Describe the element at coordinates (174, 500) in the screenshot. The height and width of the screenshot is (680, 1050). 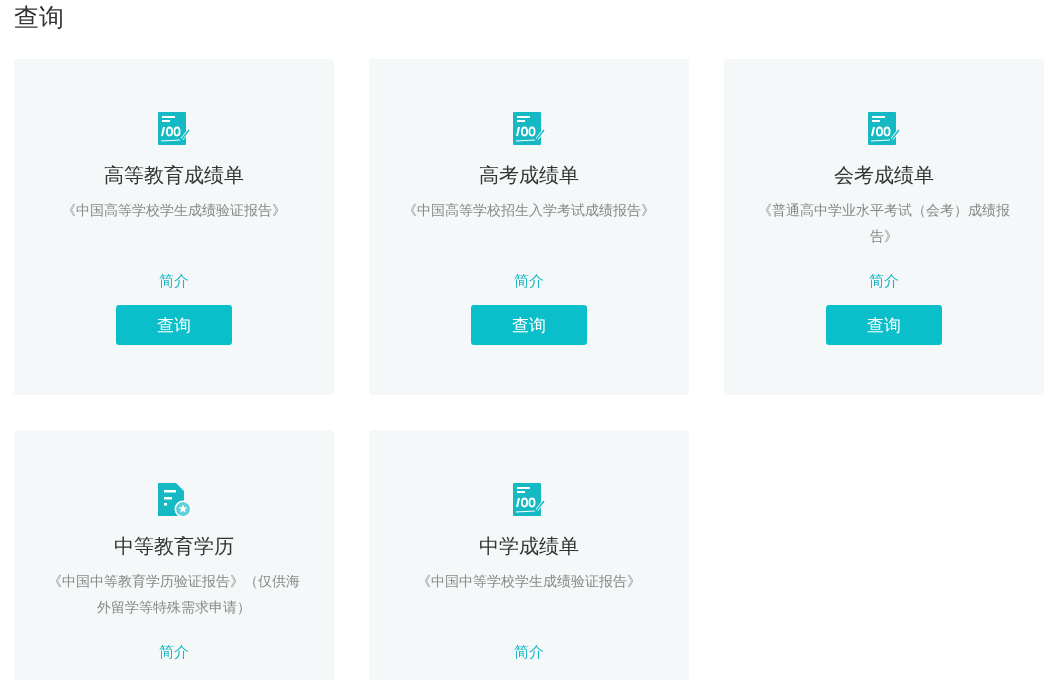
I see `document-star-icon` at that location.